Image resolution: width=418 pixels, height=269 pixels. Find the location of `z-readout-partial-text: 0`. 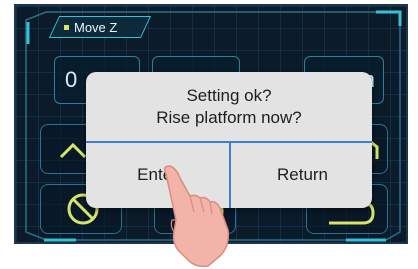

z-readout-partial-text: 0 is located at coordinates (71, 79).